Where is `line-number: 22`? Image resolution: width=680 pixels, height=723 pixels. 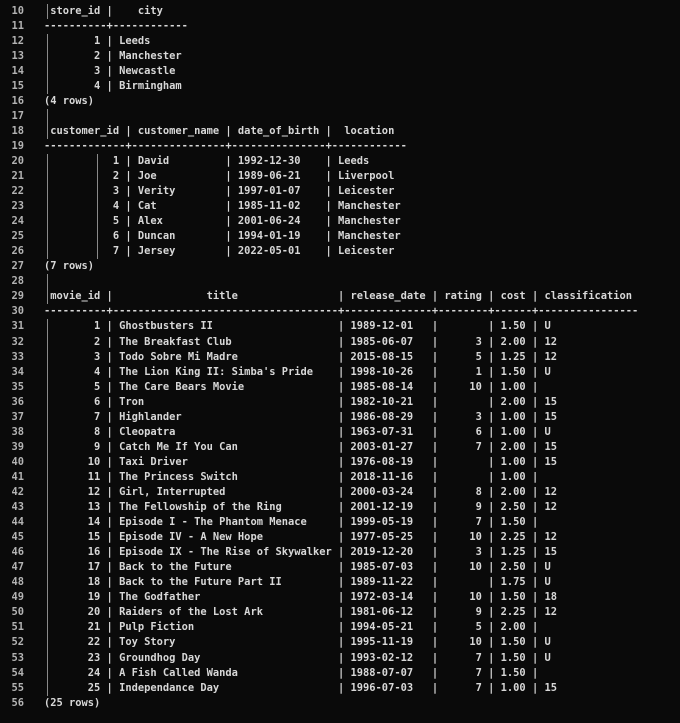 line-number: 22 is located at coordinates (17, 191).